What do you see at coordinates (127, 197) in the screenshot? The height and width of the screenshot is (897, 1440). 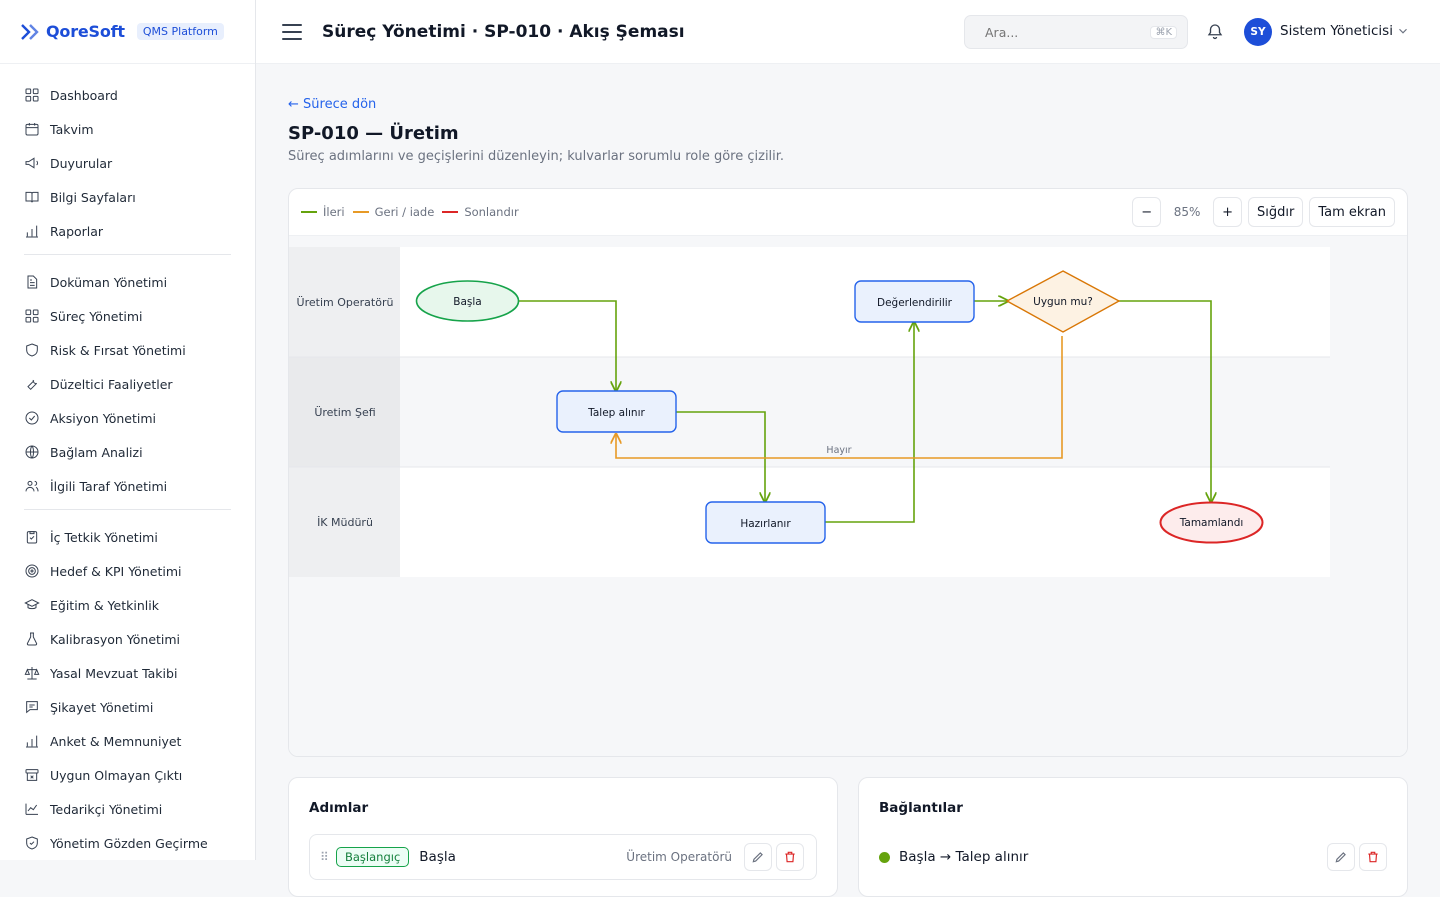 I see `sidebar-item-bilgi-sayfaları: Bilgi Sayfaları` at bounding box center [127, 197].